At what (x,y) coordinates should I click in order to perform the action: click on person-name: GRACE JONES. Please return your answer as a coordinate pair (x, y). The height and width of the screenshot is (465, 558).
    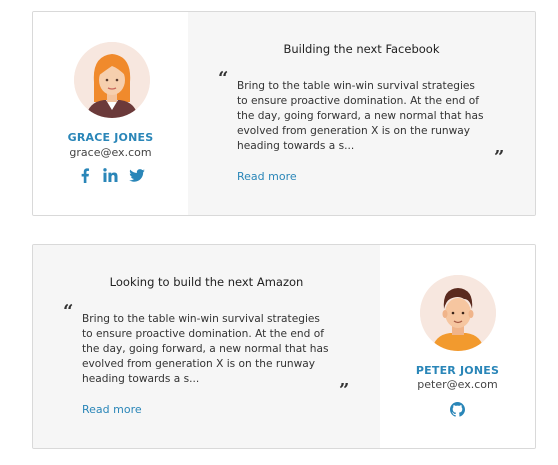
    Looking at the image, I should click on (110, 137).